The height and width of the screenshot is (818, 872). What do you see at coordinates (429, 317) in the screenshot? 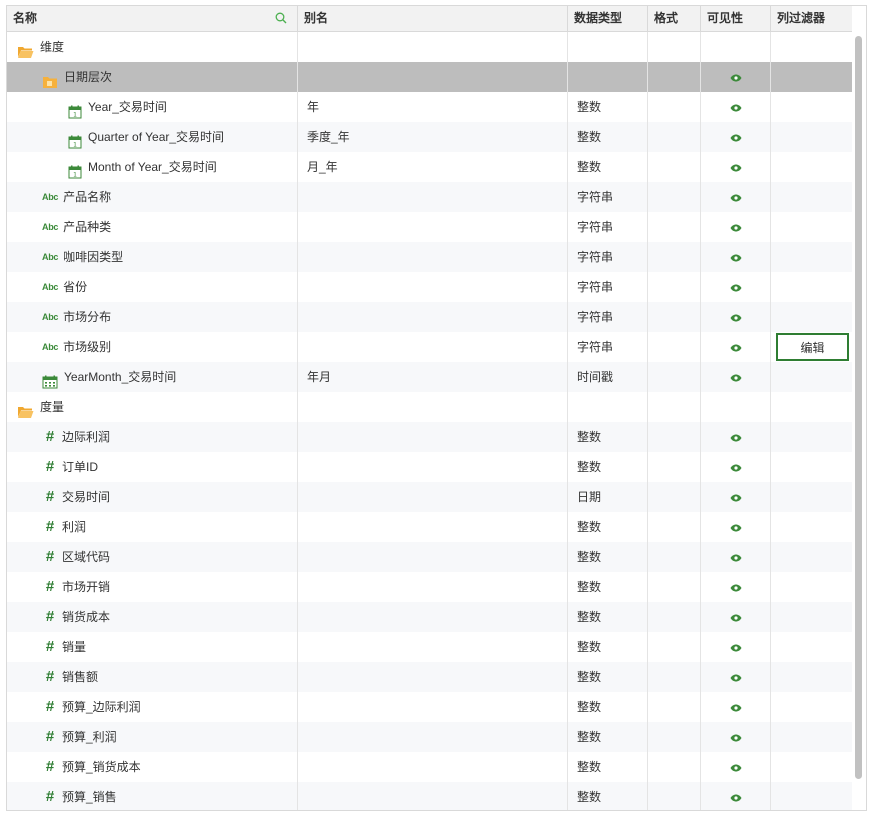
I see `table-row: Abc 市场分布 字符串` at bounding box center [429, 317].